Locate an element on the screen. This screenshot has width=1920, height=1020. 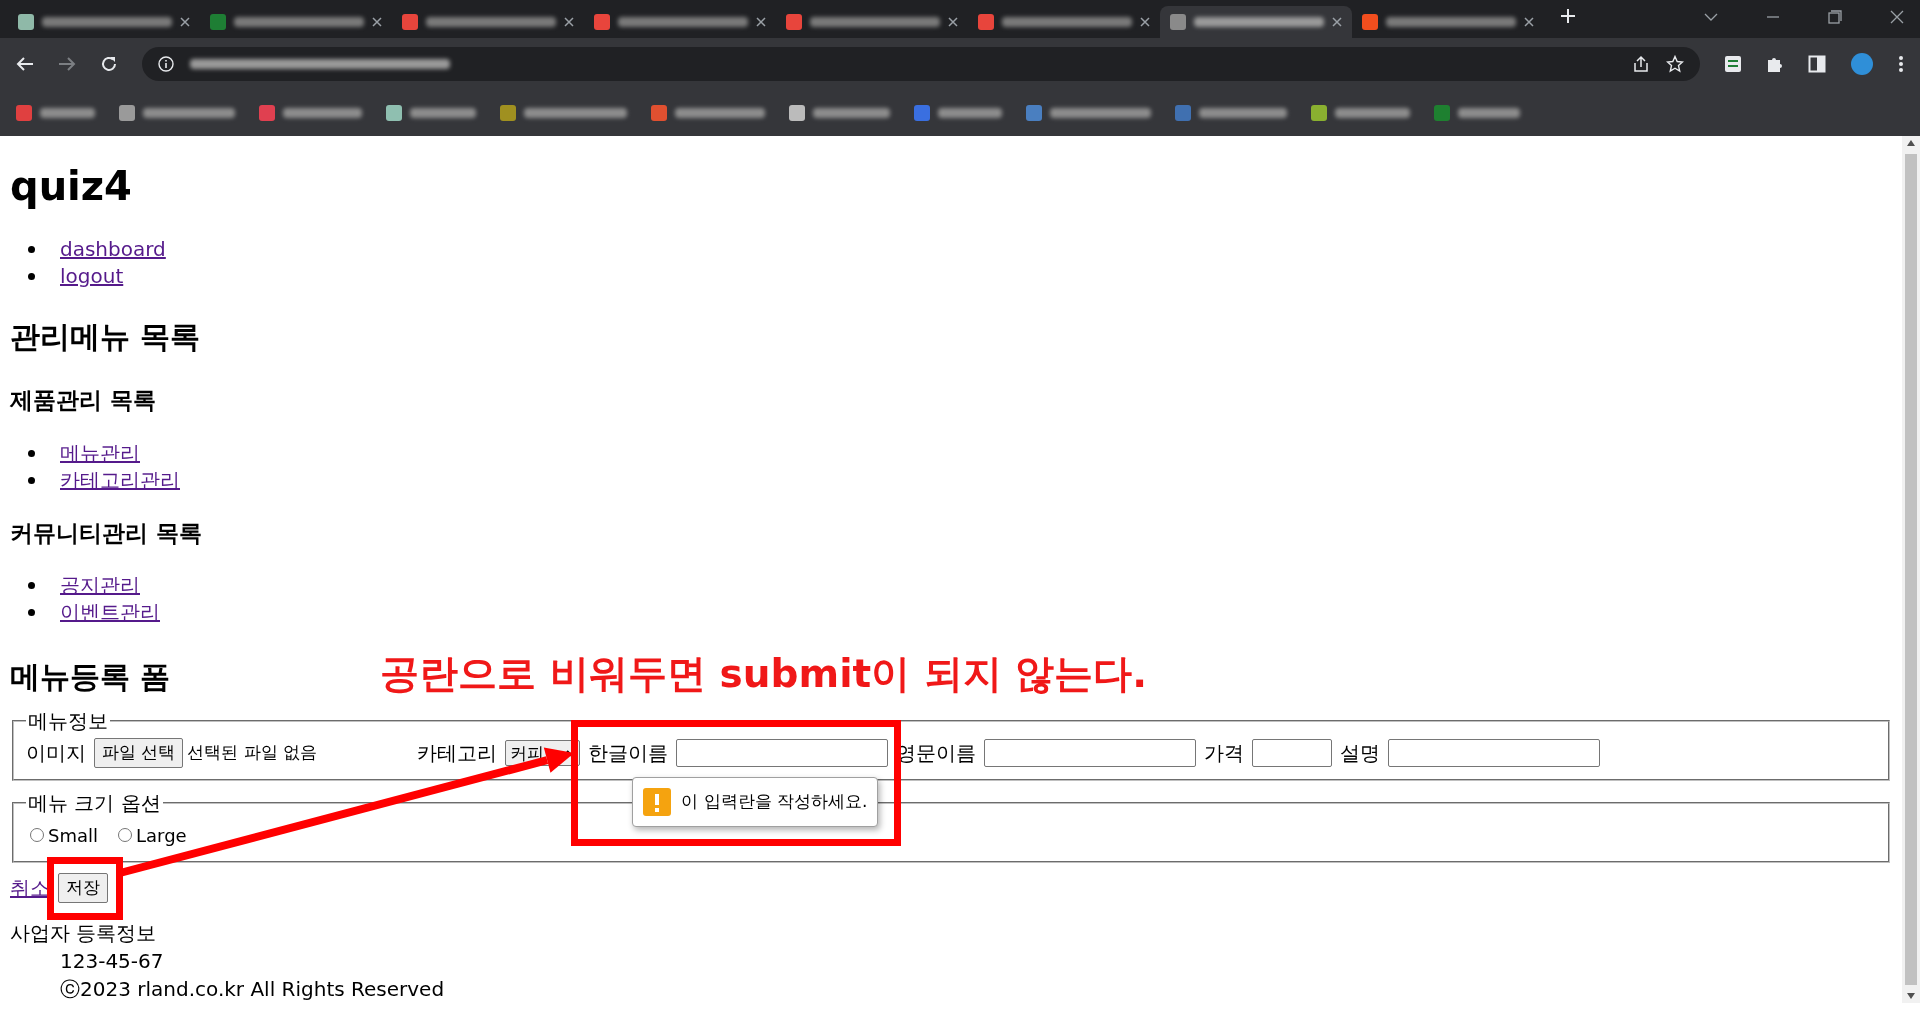
page-title: quiz4 is located at coordinates (71, 186).